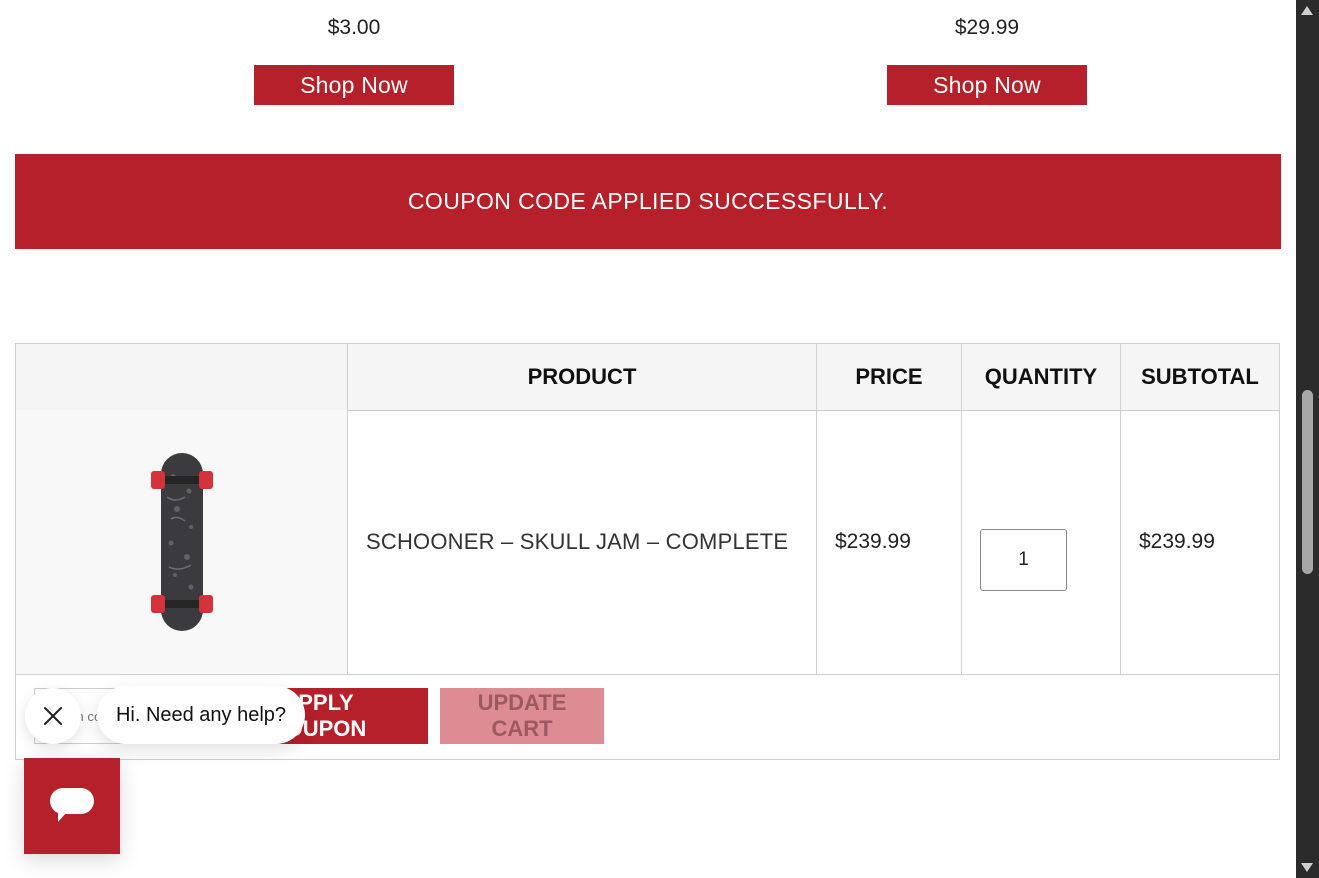  I want to click on header-product: PRODUCT, so click(582, 377).